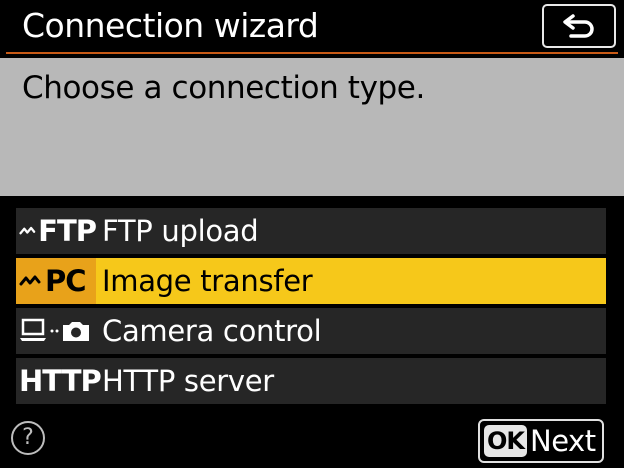 The image size is (624, 468). I want to click on prompt-text: Choose a connection type., so click(223, 88).